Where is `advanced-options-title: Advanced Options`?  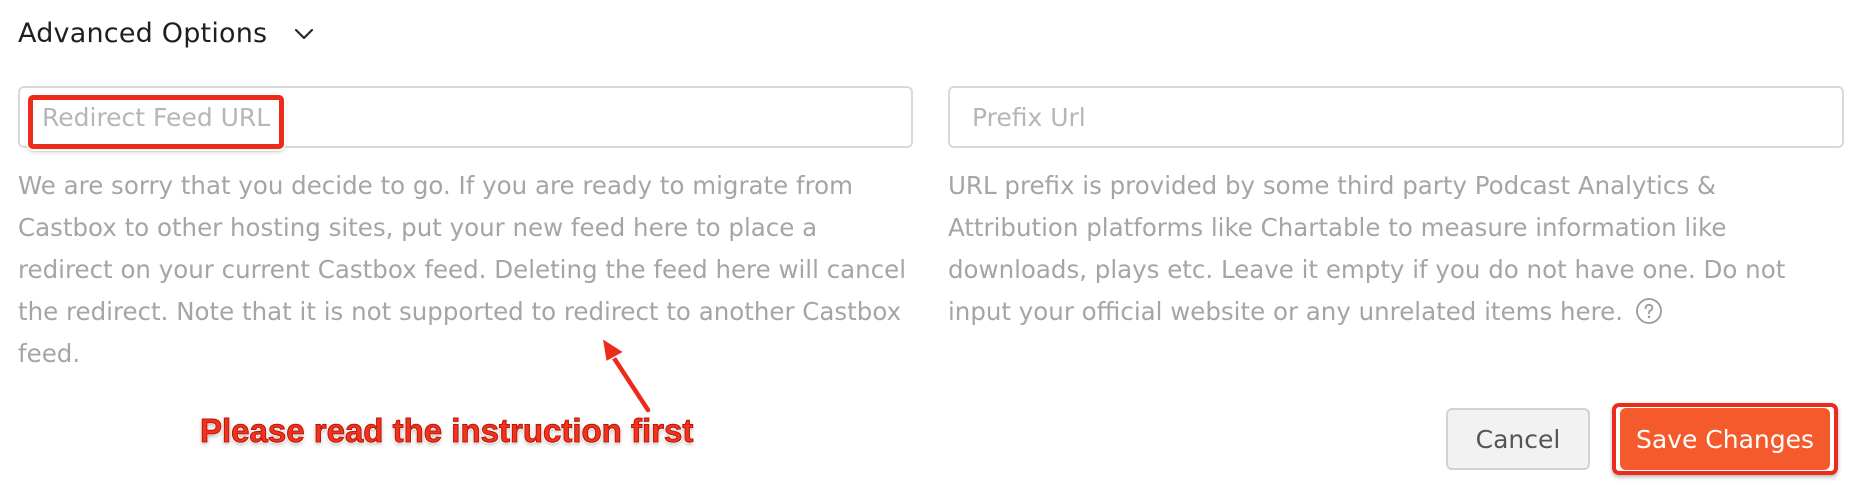 advanced-options-title: Advanced Options is located at coordinates (143, 33).